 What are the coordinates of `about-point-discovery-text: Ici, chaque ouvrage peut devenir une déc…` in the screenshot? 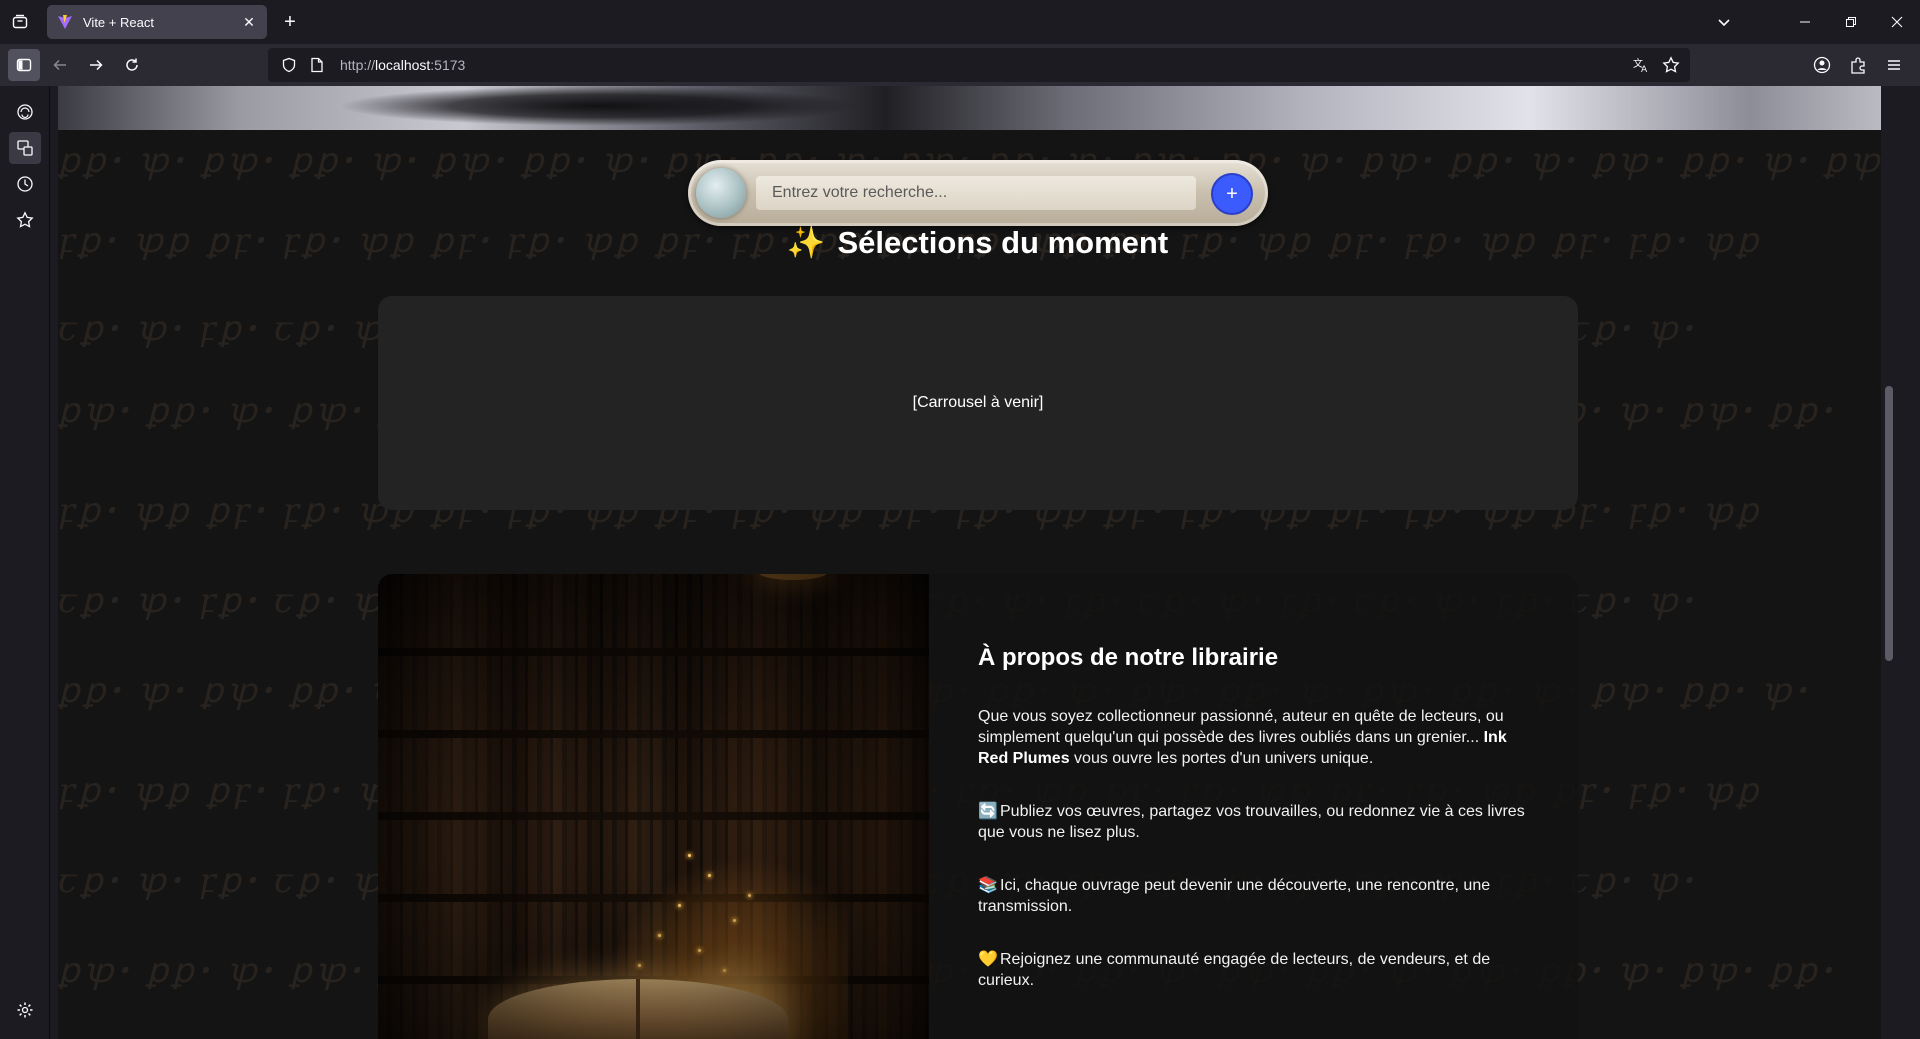 It's located at (1234, 896).